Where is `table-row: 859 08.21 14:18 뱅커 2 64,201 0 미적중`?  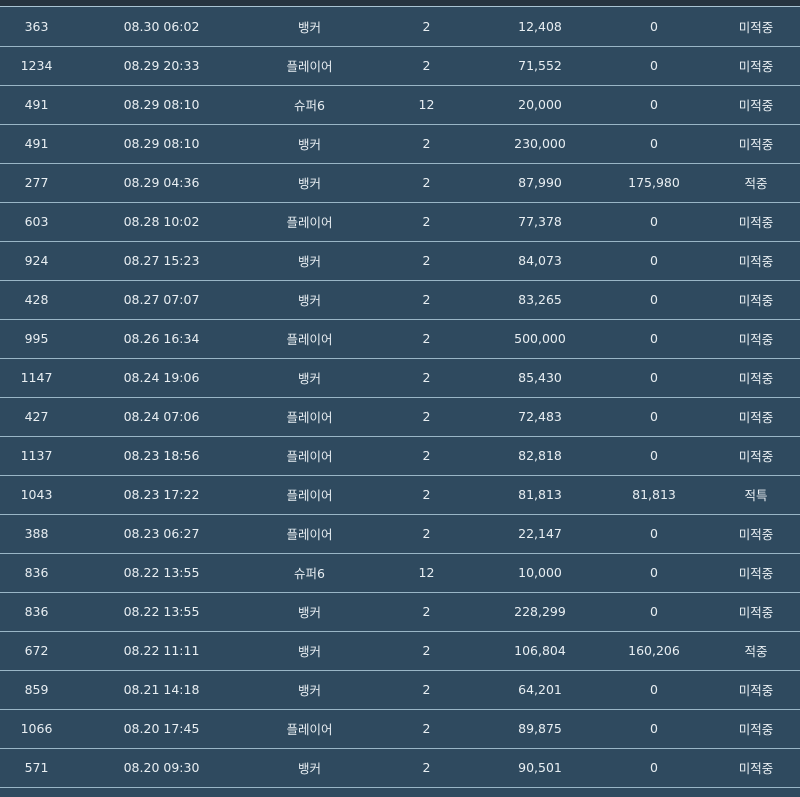
table-row: 859 08.21 14:18 뱅커 2 64,201 0 미적중 is located at coordinates (400, 689).